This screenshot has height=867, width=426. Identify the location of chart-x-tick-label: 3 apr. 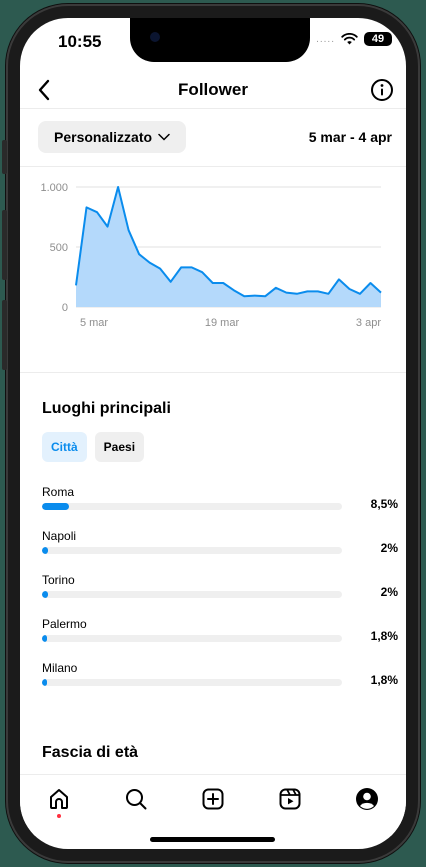
(368, 323).